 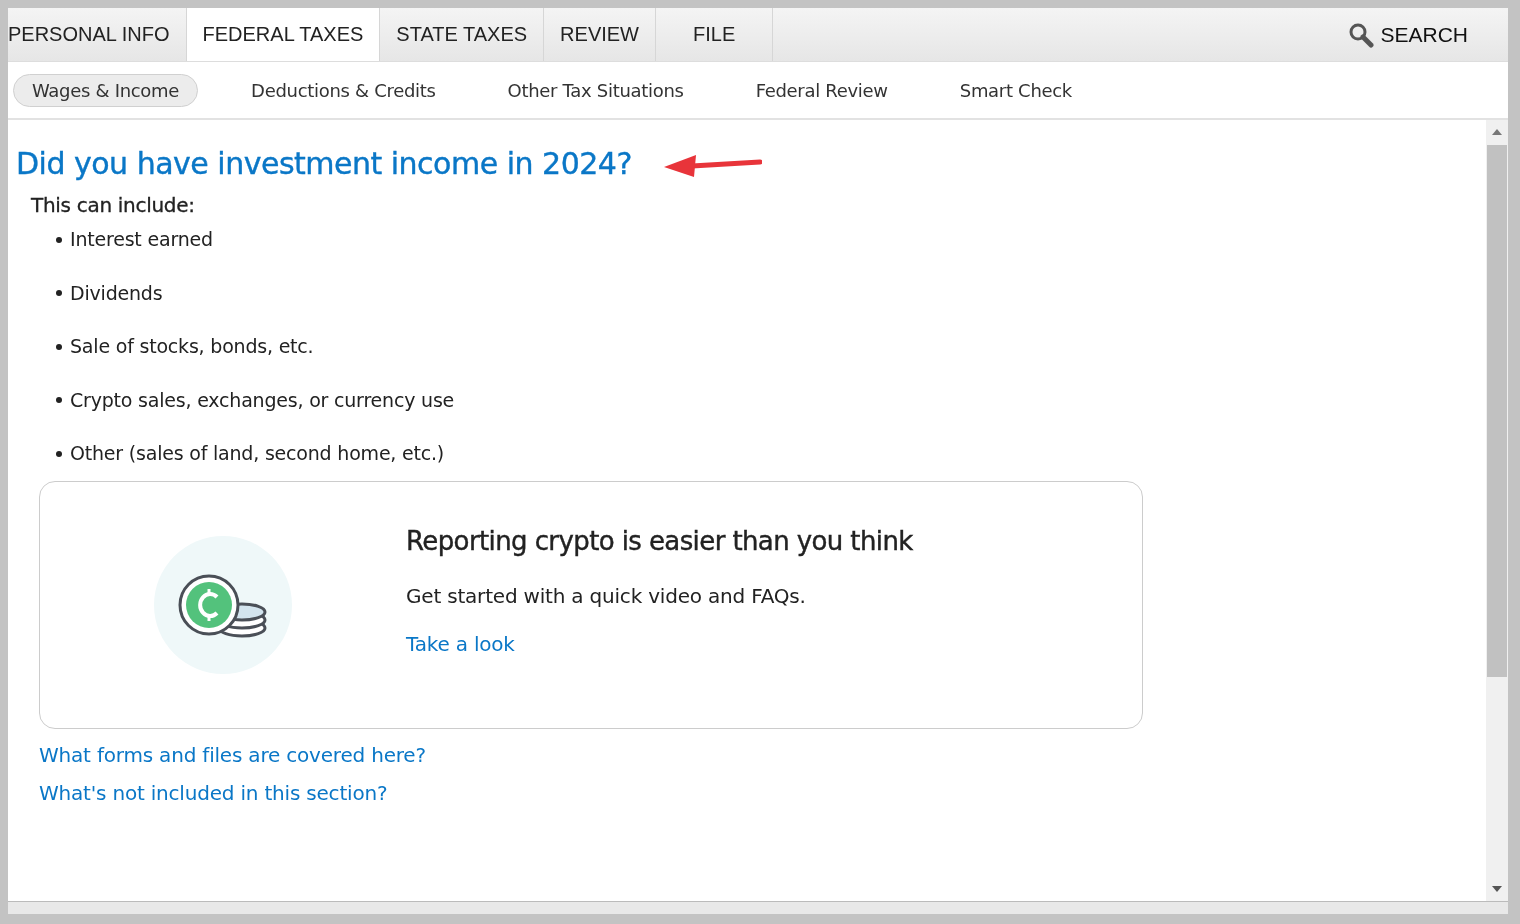 I want to click on search-icon, so click(x=1361, y=34).